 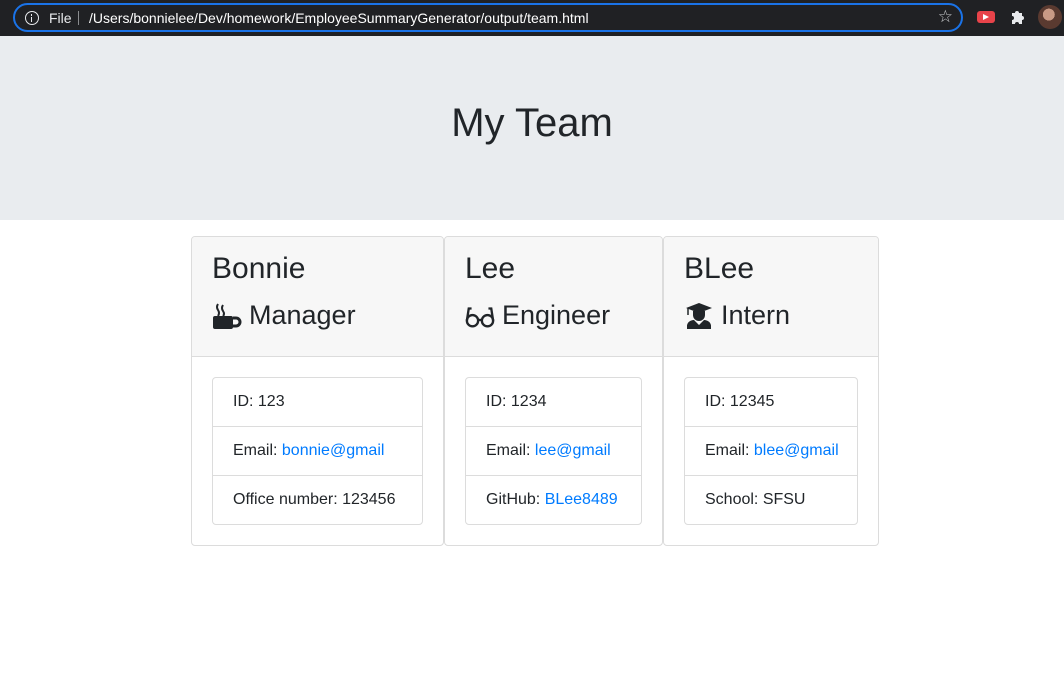 I want to click on school-item: School: SFSU, so click(x=755, y=499).